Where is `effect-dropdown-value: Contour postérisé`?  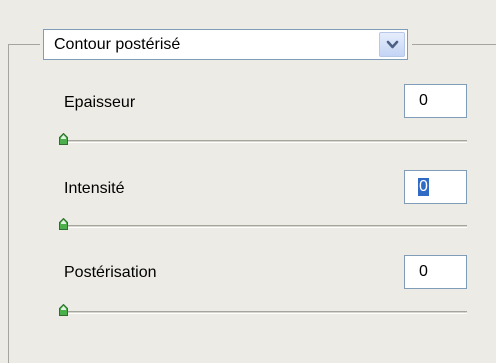
effect-dropdown-value: Contour postérisé is located at coordinates (117, 44).